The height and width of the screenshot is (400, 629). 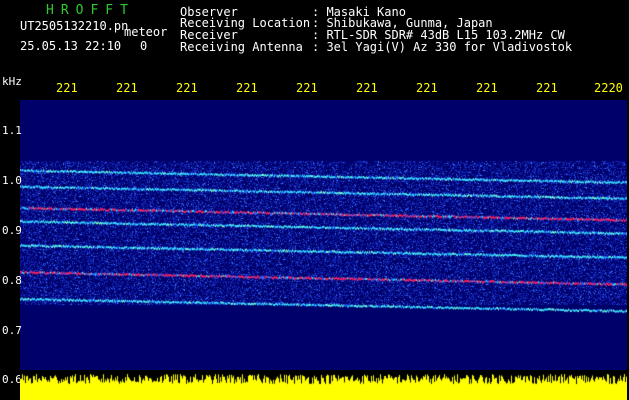 I want to click on y-tick: 0.7, so click(x=12, y=330).